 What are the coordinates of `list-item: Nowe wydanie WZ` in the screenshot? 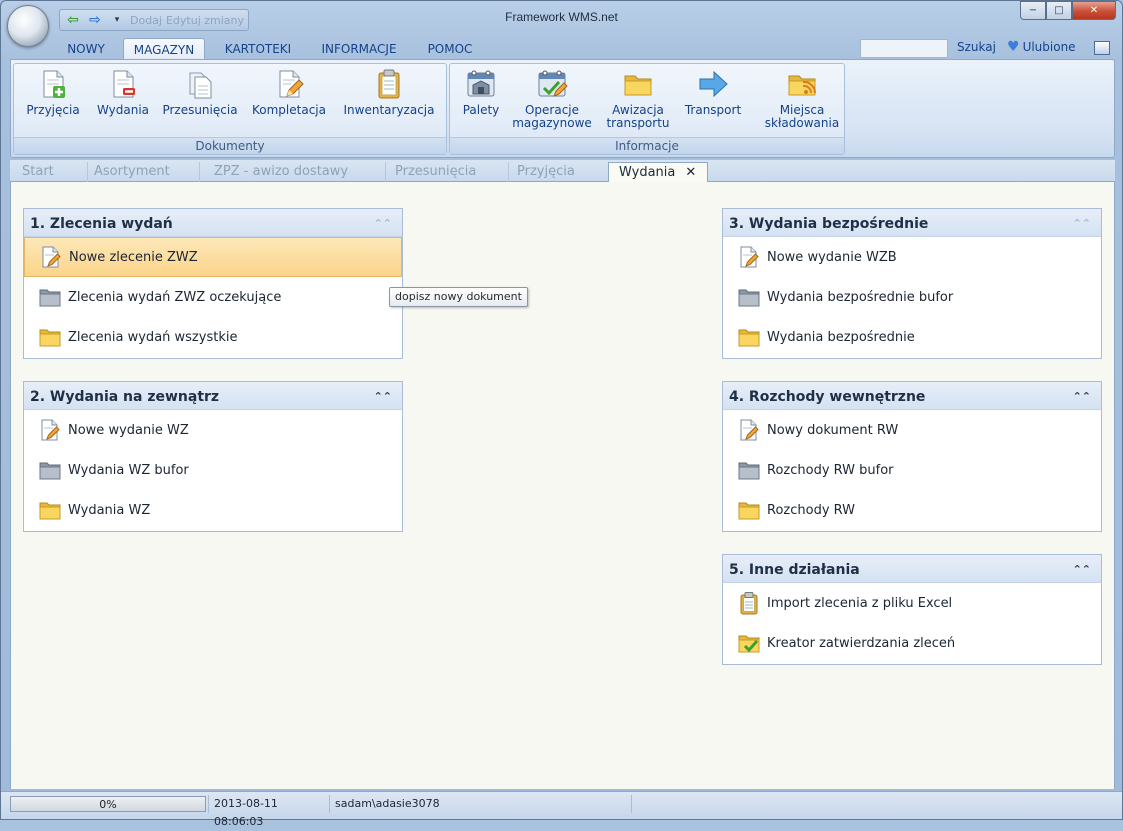 It's located at (213, 430).